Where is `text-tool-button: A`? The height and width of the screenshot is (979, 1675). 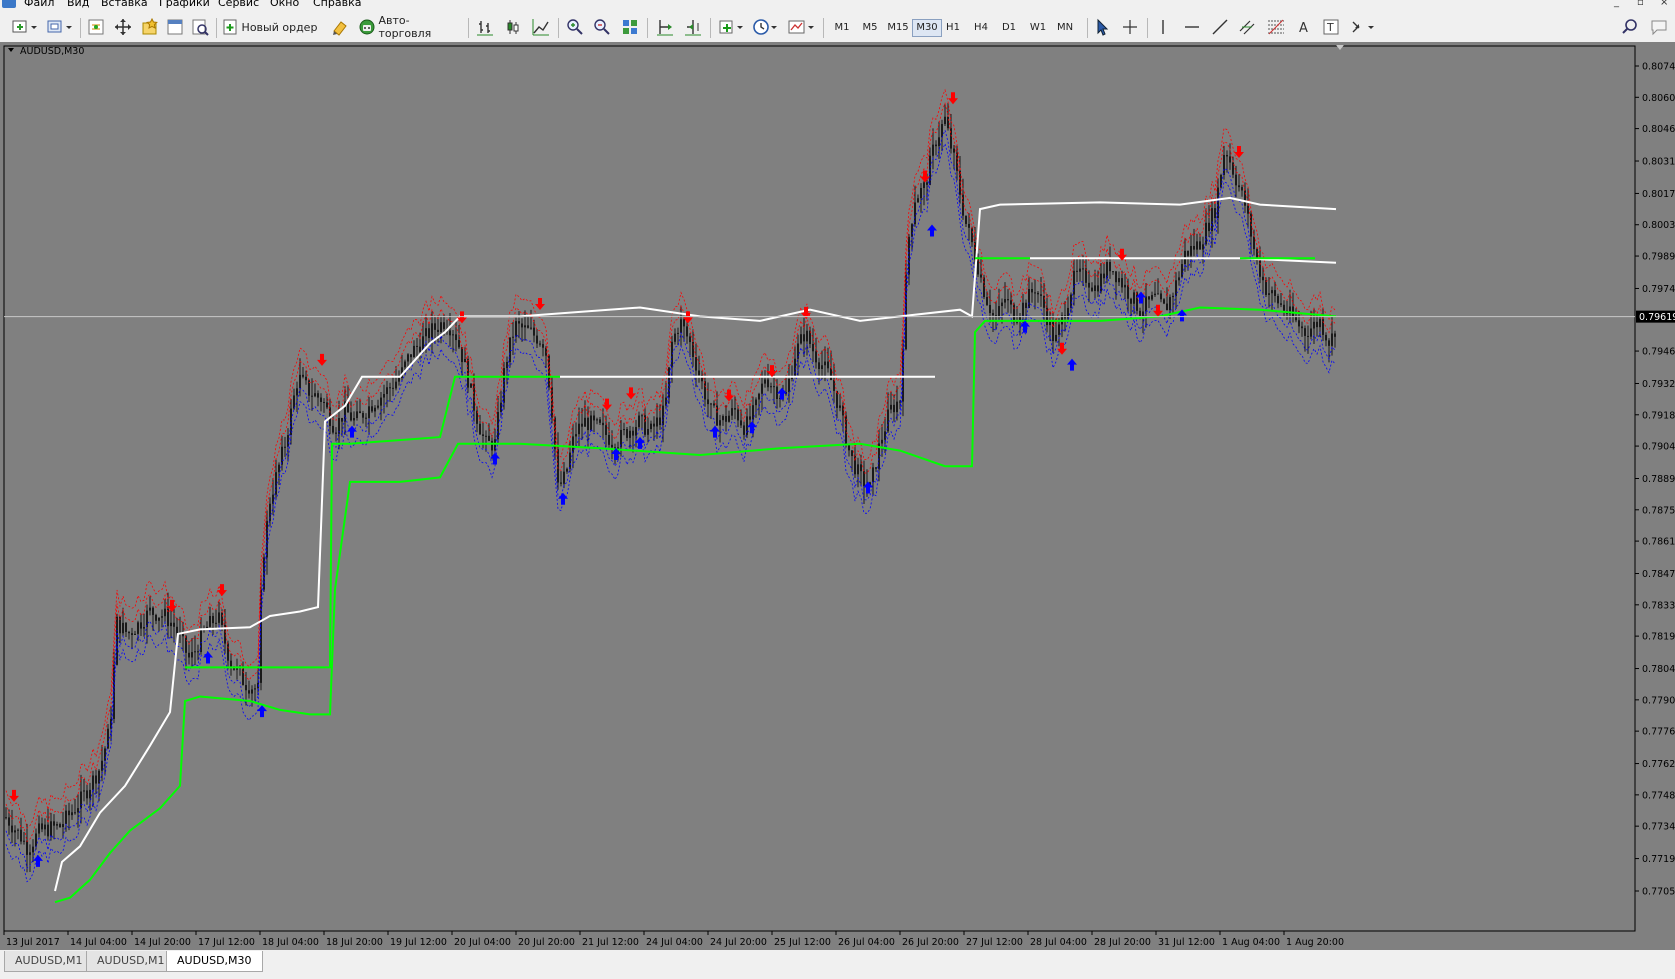 text-tool-button: A is located at coordinates (1304, 27).